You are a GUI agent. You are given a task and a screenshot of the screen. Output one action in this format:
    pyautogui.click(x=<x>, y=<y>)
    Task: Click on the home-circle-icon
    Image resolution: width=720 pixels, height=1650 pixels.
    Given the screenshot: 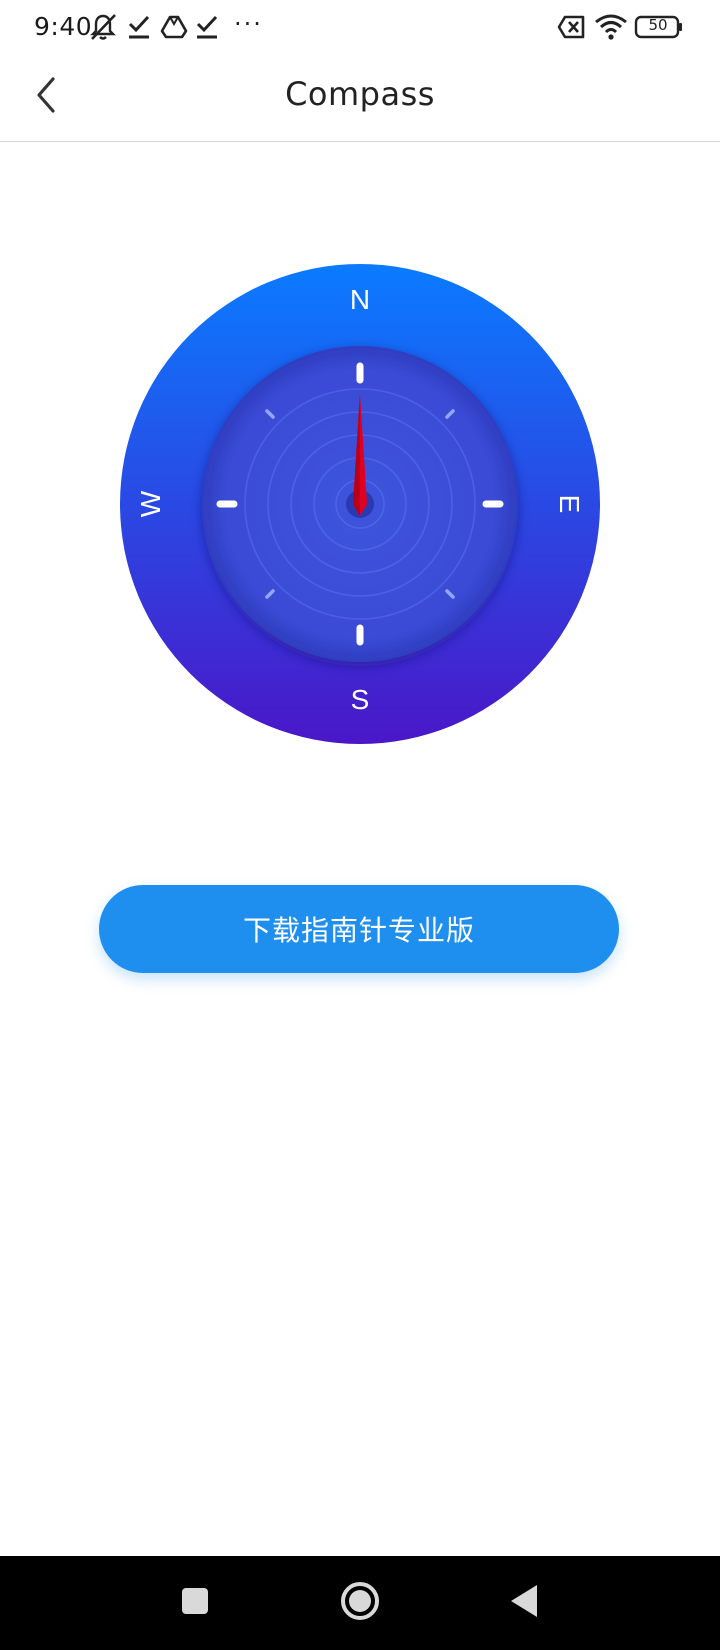 What is the action you would take?
    pyautogui.click(x=360, y=1603)
    